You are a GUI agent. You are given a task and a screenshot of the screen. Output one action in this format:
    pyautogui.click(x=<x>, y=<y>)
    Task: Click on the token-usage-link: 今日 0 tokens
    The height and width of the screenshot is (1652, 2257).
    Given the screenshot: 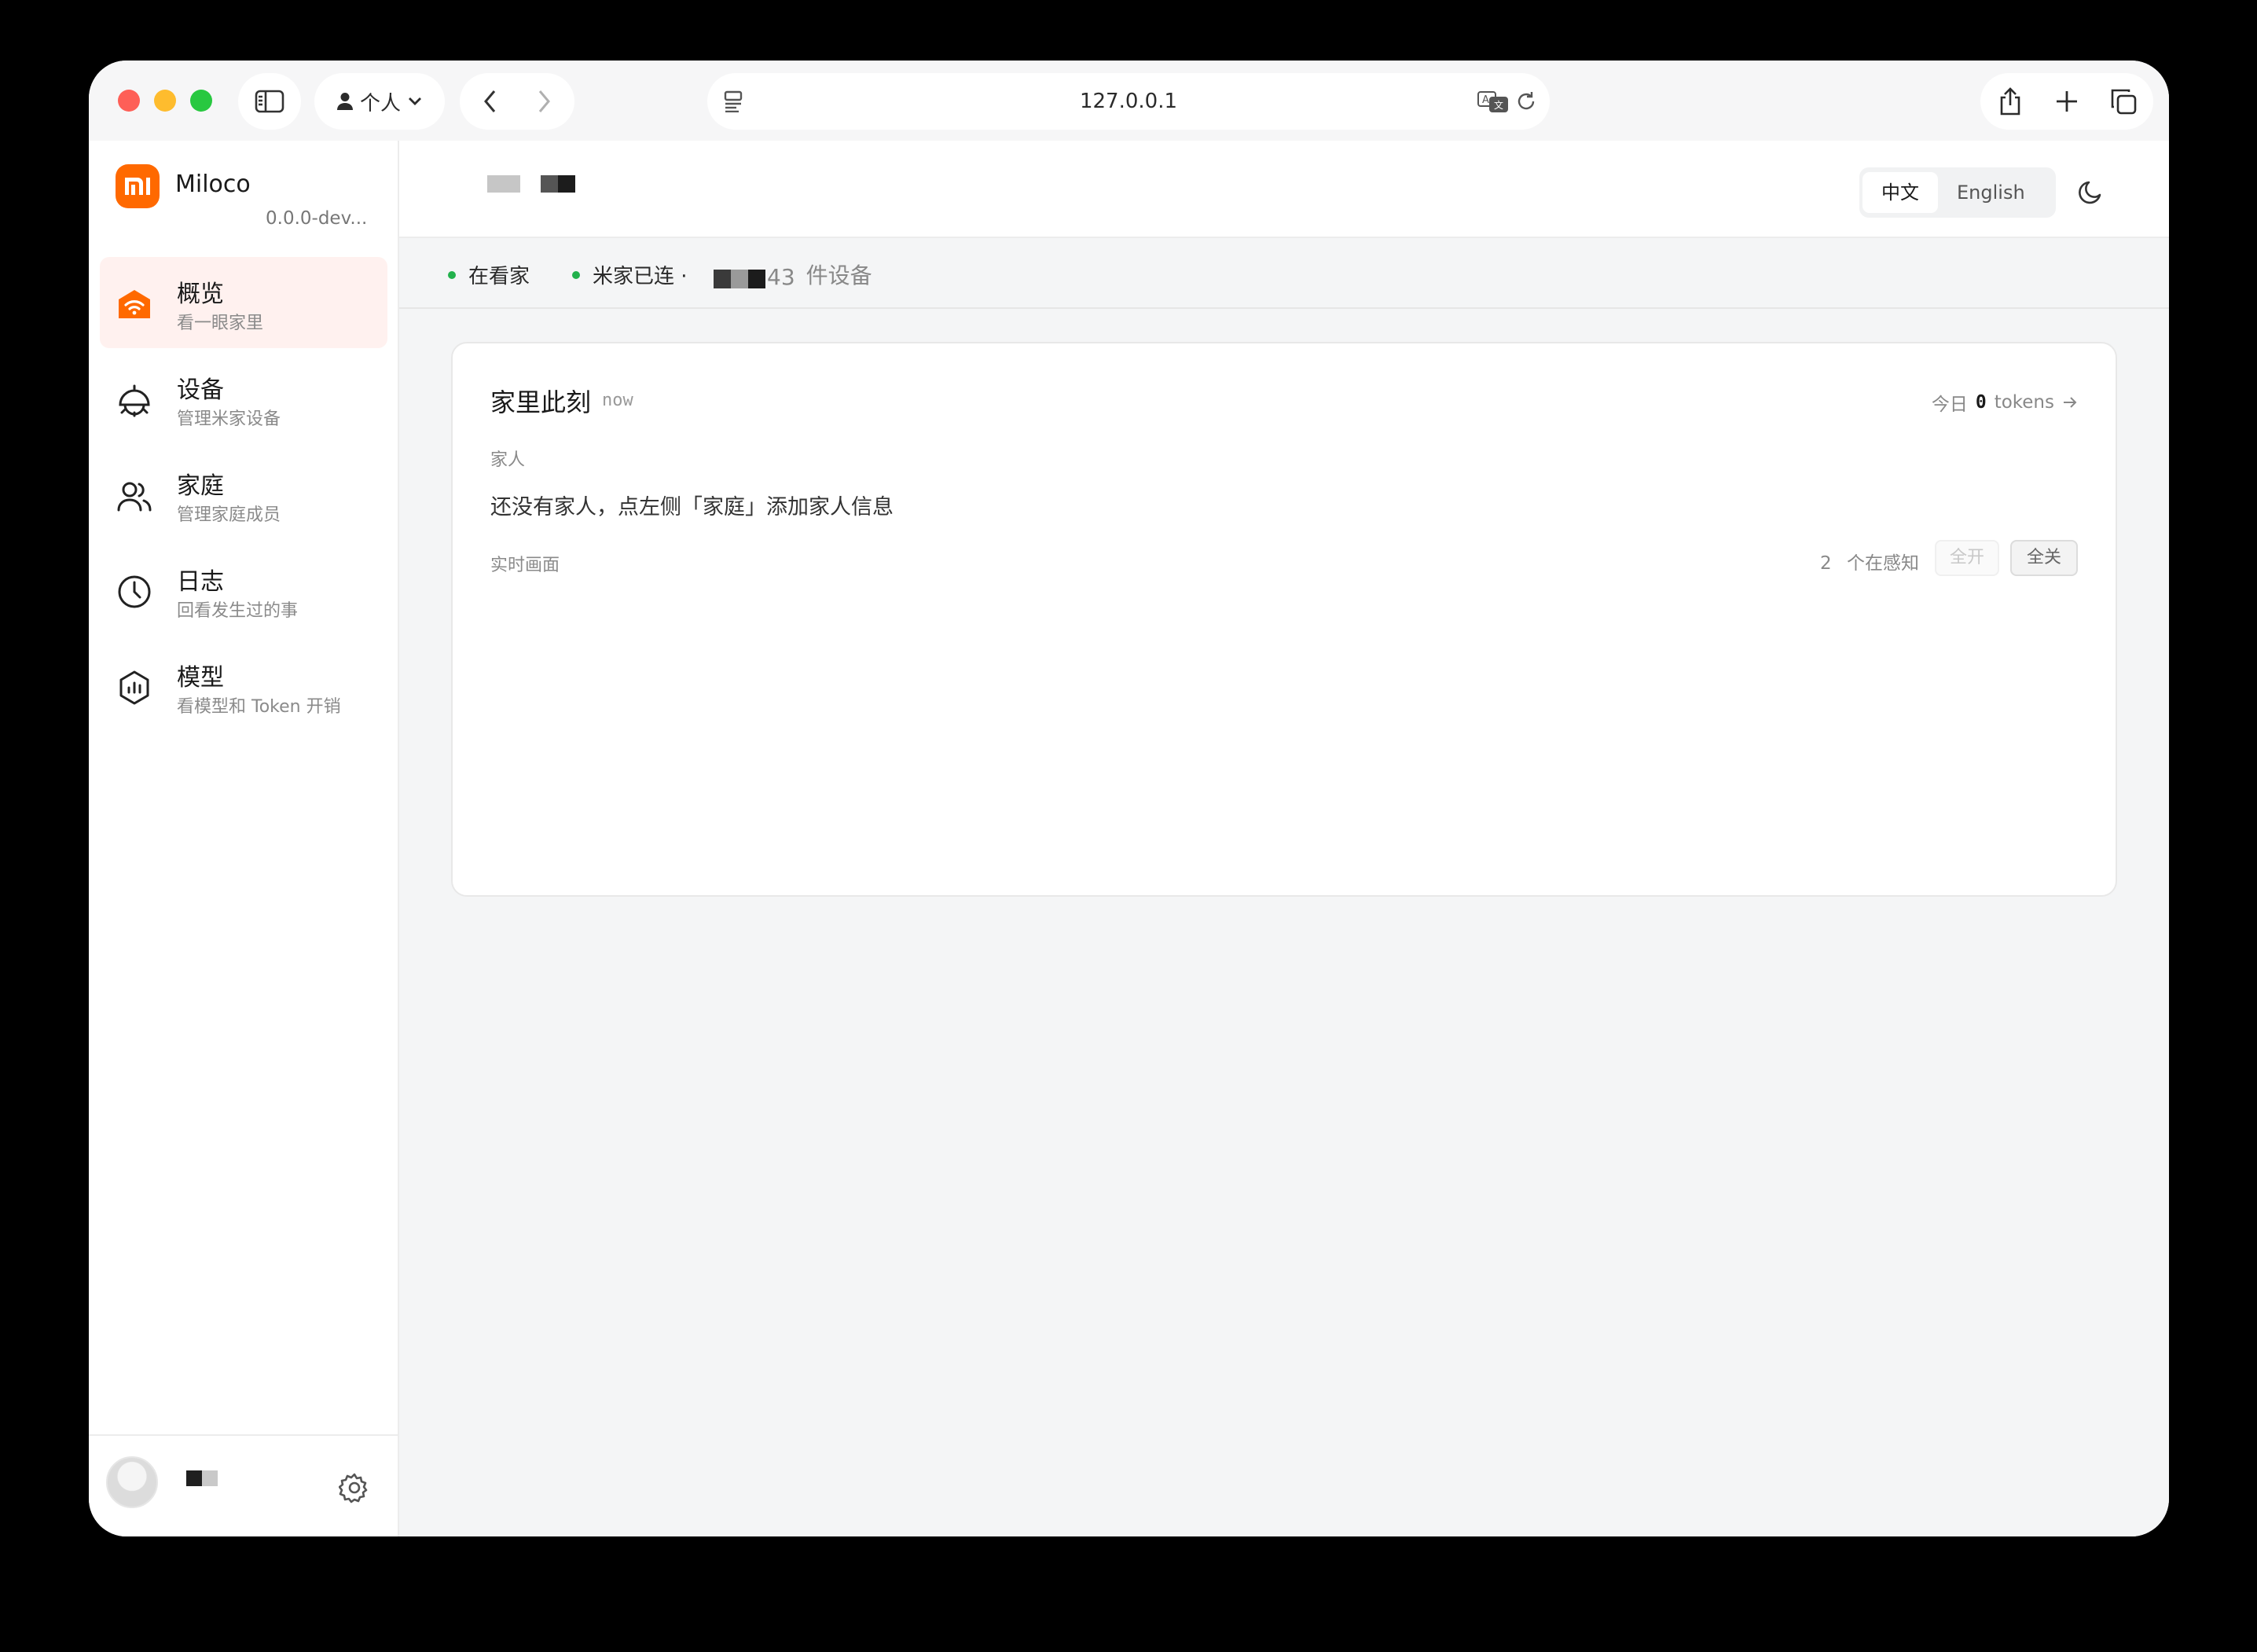 What is the action you would take?
    pyautogui.click(x=2005, y=402)
    